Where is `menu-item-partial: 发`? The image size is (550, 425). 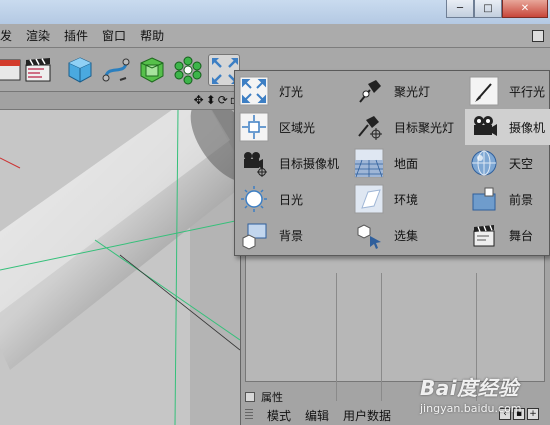
menu-item-partial: 发 is located at coordinates (9, 35).